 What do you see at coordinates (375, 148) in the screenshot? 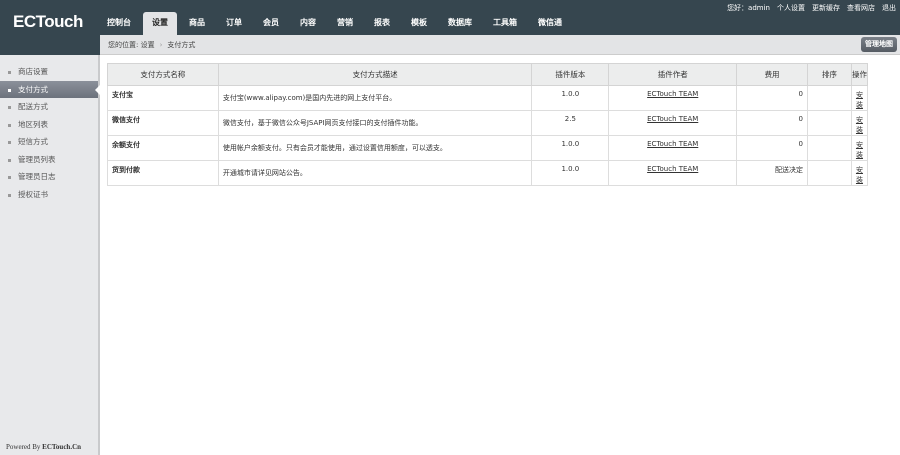
I see `payment-description: 使用帐户余额支付。只有会员才能使用，通过设置信用额度，可以透支。` at bounding box center [375, 148].